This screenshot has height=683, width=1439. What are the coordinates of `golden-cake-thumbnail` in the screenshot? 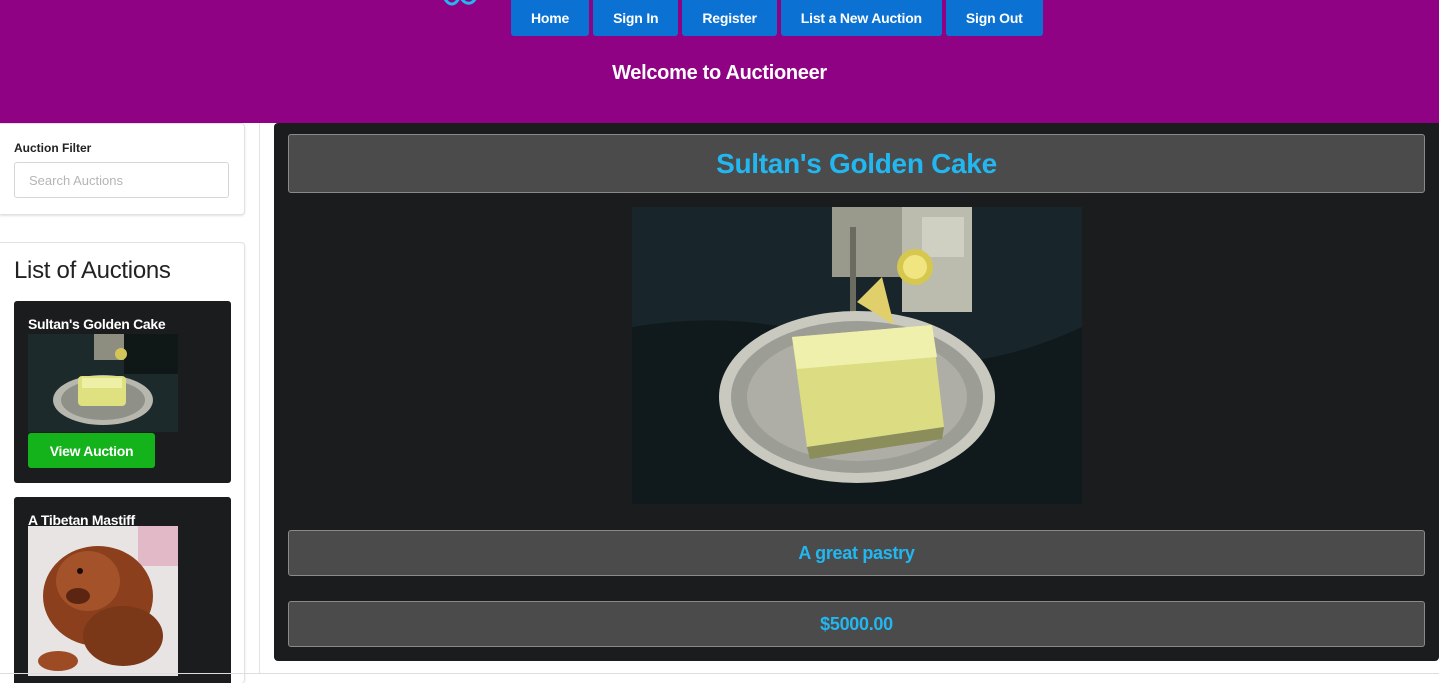 It's located at (103, 383).